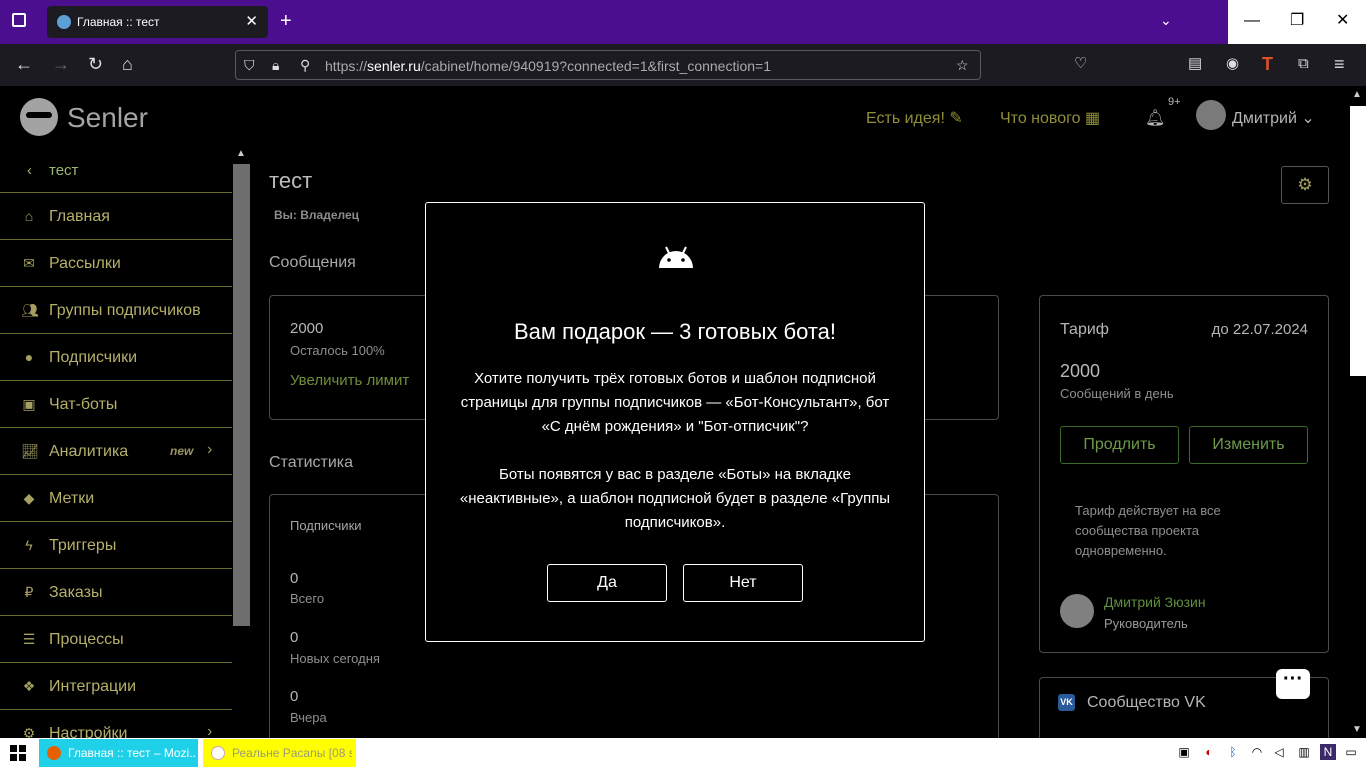 The image size is (1366, 768). I want to click on sidebar-item-settings: ⚙ Настройки ›, so click(116, 724).